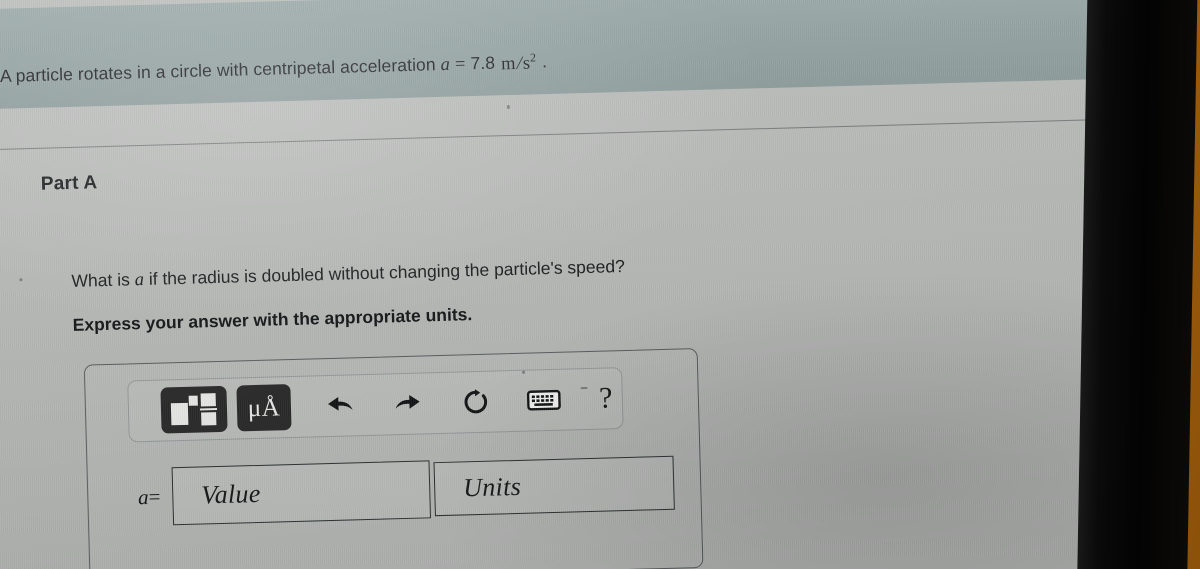 This screenshot has width=1200, height=569. I want to click on template-base-box, so click(179, 414).